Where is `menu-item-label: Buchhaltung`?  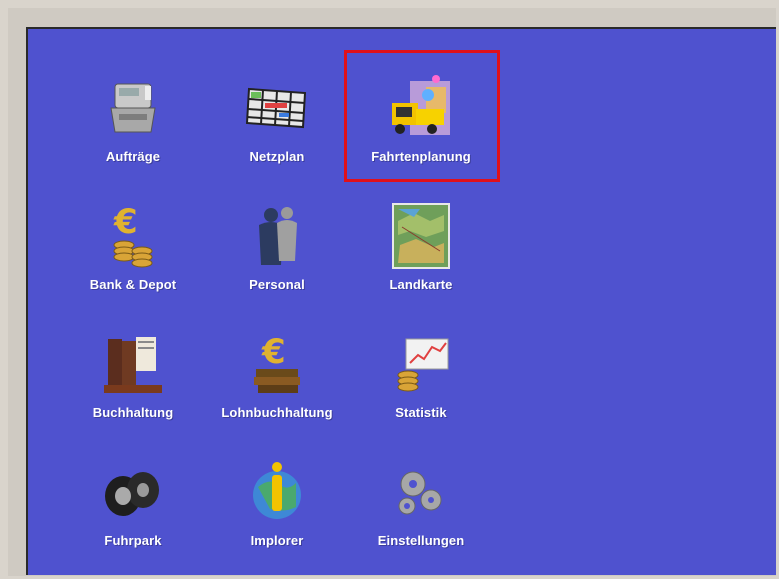
menu-item-label: Buchhaltung is located at coordinates (133, 412).